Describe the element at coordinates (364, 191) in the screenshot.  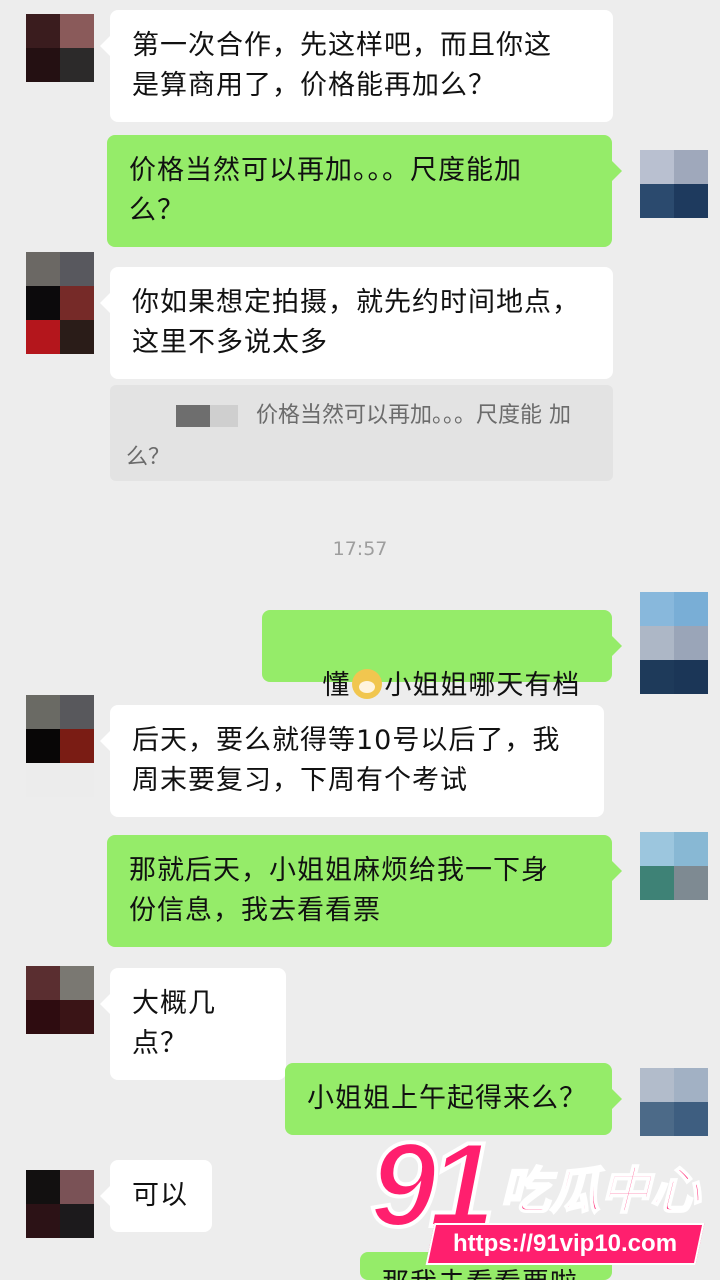
I see `message-outgoing: 价格当然可以再加。。。尺度能加 么？` at that location.